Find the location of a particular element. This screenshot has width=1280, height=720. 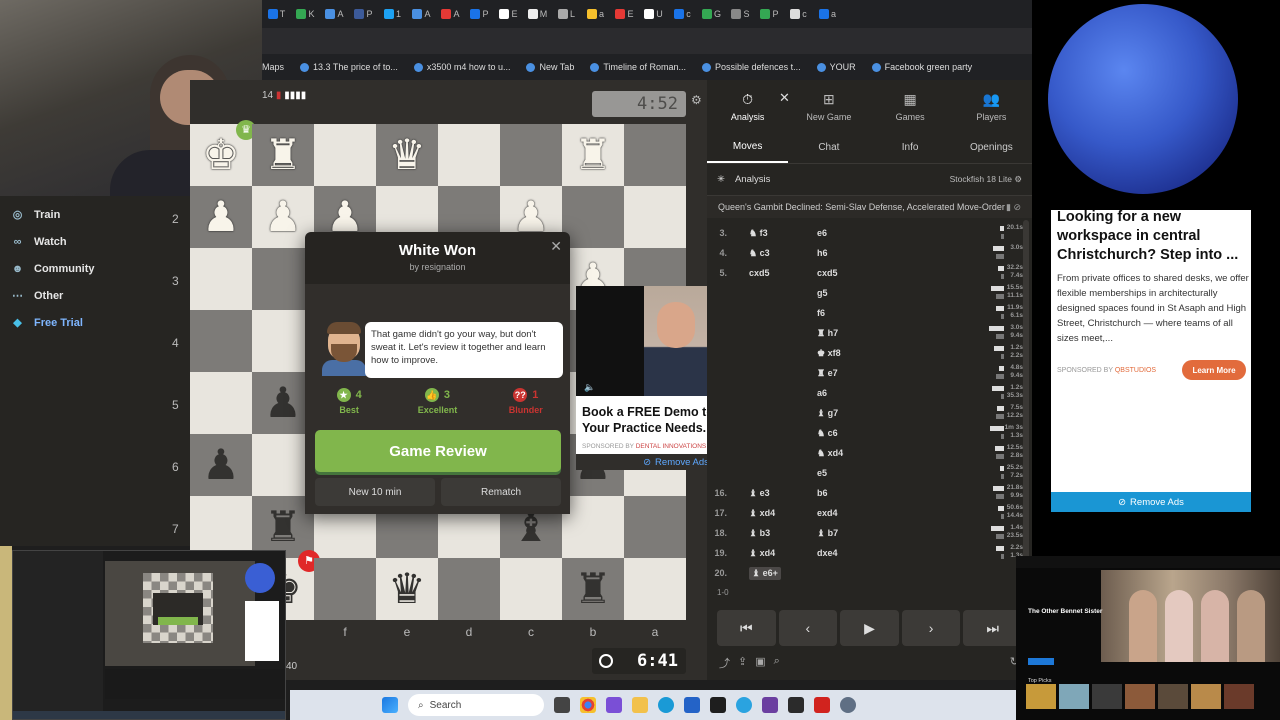

black-move: ♝ b7 is located at coordinates (827, 533).